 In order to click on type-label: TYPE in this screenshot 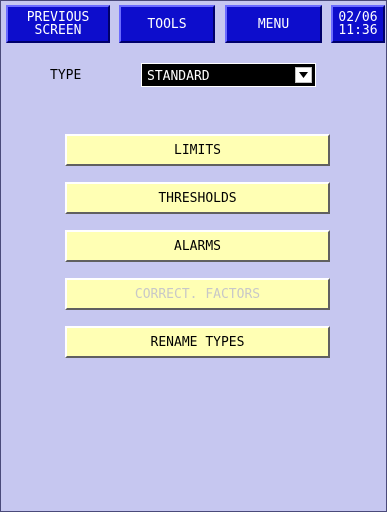, I will do `click(66, 75)`.